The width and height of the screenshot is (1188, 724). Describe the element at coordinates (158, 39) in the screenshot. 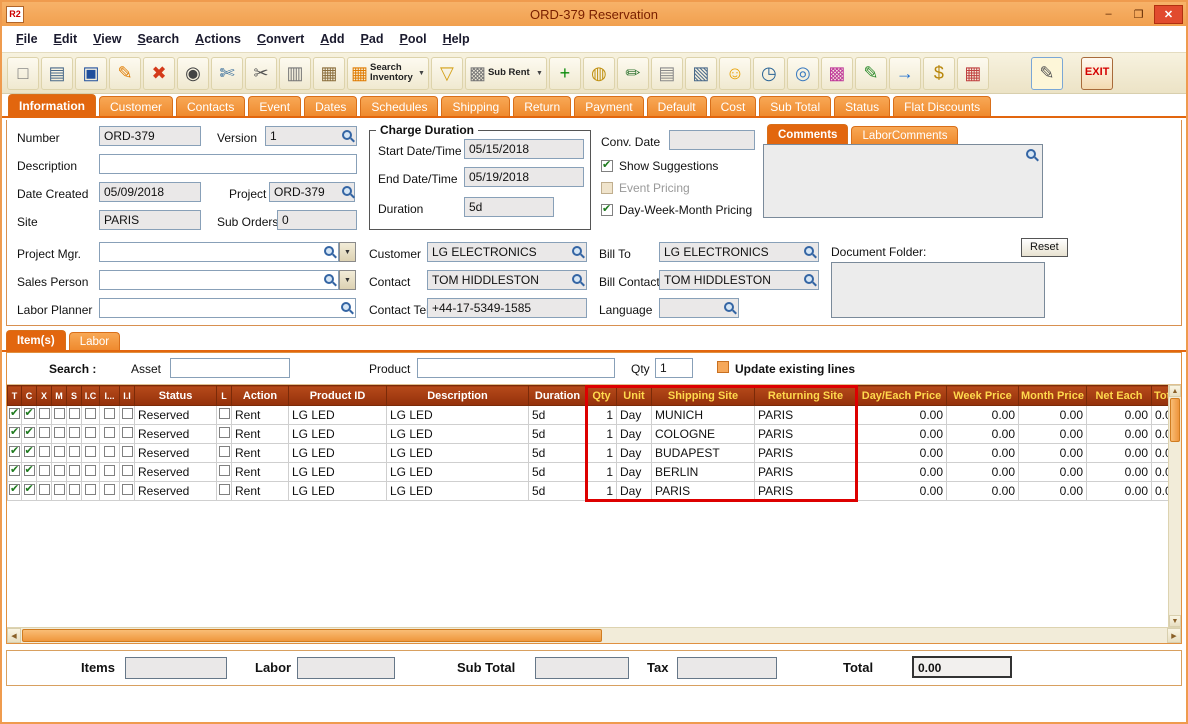

I see `menu-item-search: Search` at that location.